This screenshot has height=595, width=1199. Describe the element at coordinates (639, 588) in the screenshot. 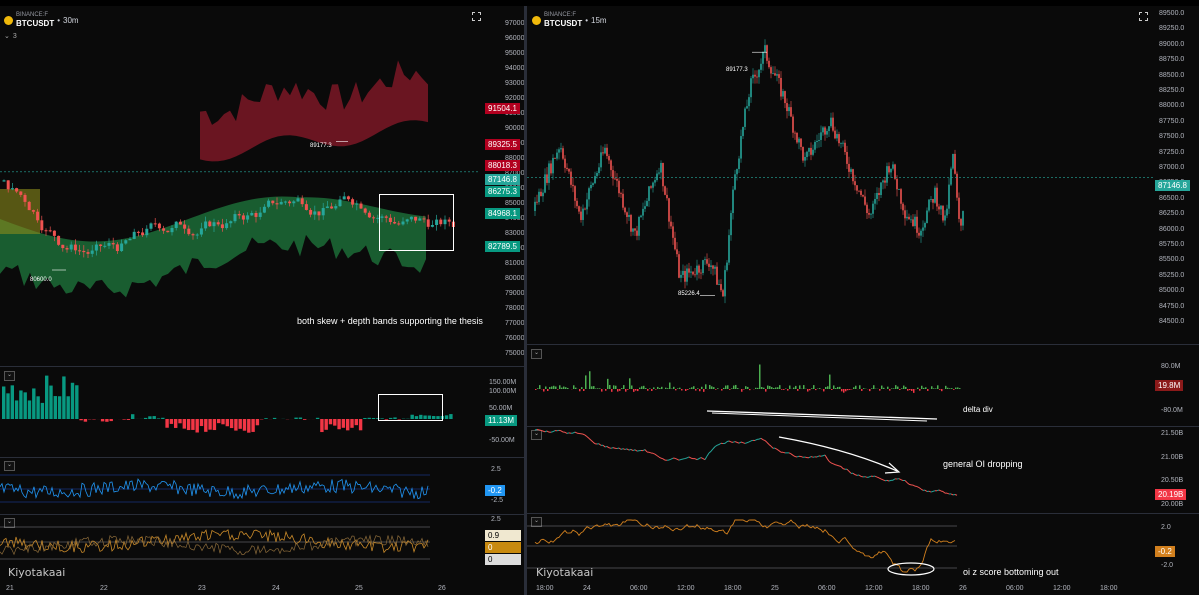

I see `time-tick-label: 06:00` at that location.